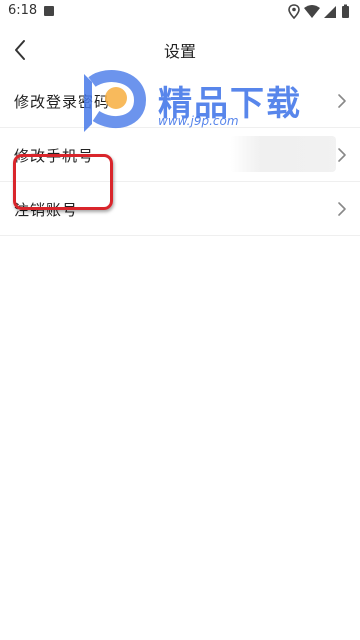 This screenshot has height=640, width=360. What do you see at coordinates (180, 101) in the screenshot?
I see `row-change-password: 修改登录密码` at bounding box center [180, 101].